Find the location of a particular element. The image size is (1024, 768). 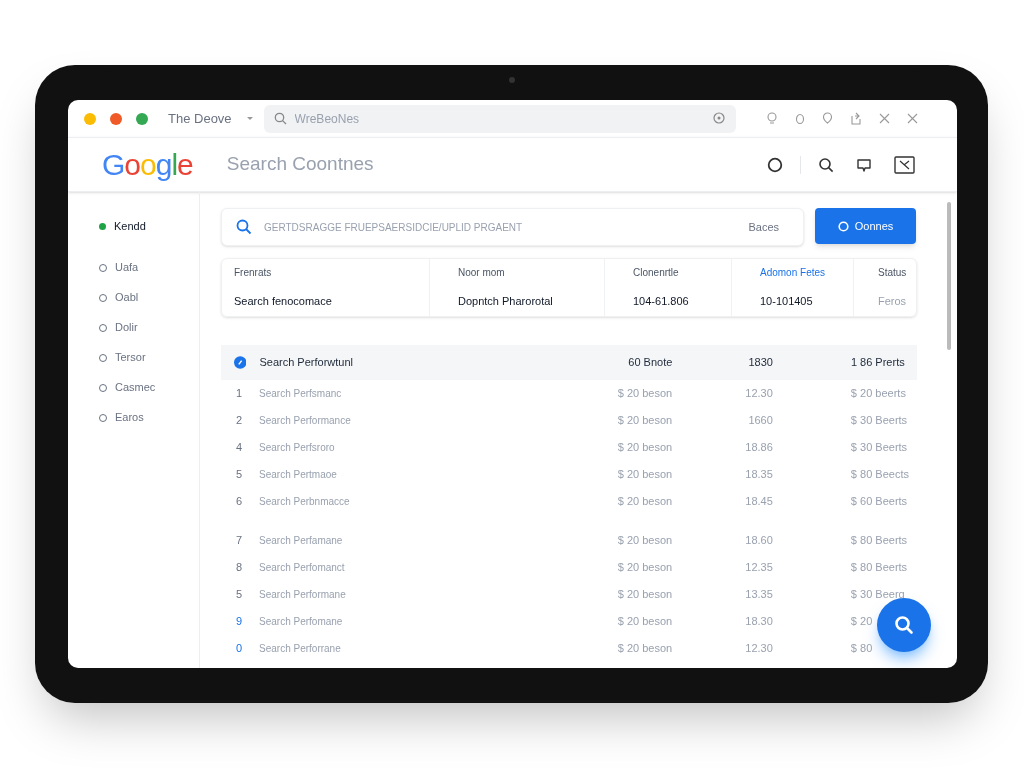

camera-icon is located at coordinates (512, 80).